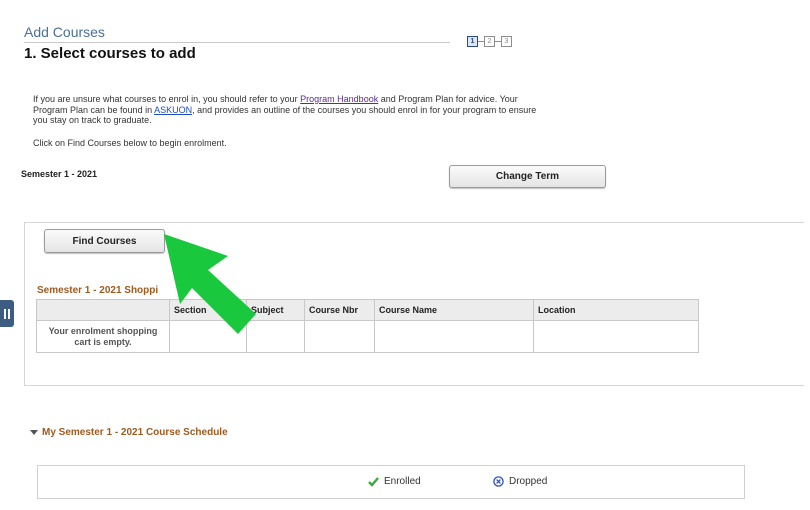  Describe the element at coordinates (498, 481) in the screenshot. I see `circle-x-icon` at that location.